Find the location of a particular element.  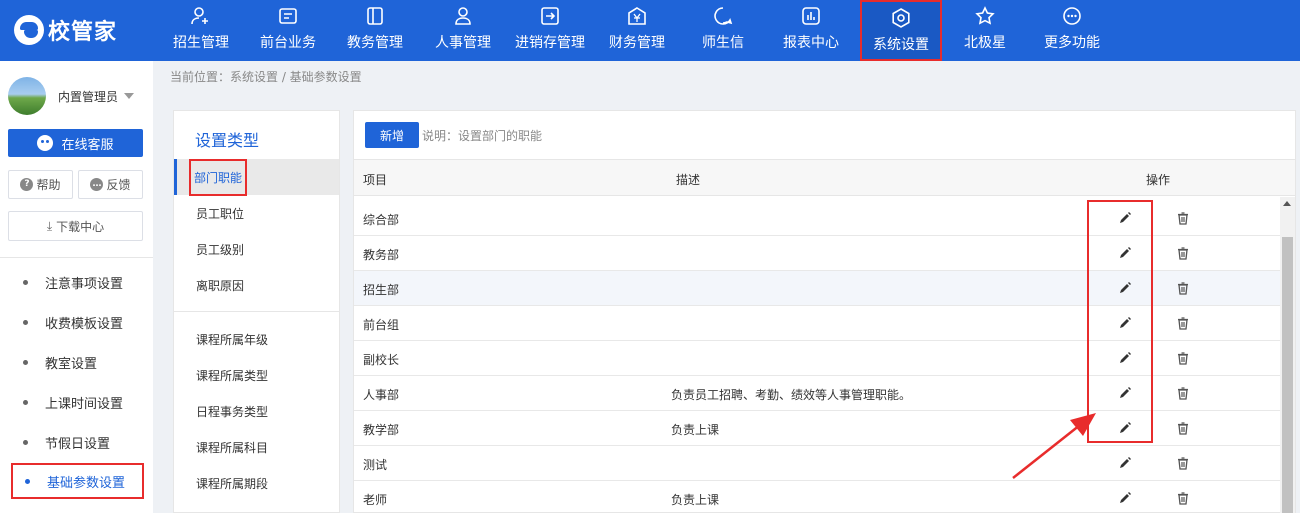

type-item-course-type: 课程所属类型 is located at coordinates (256, 375).